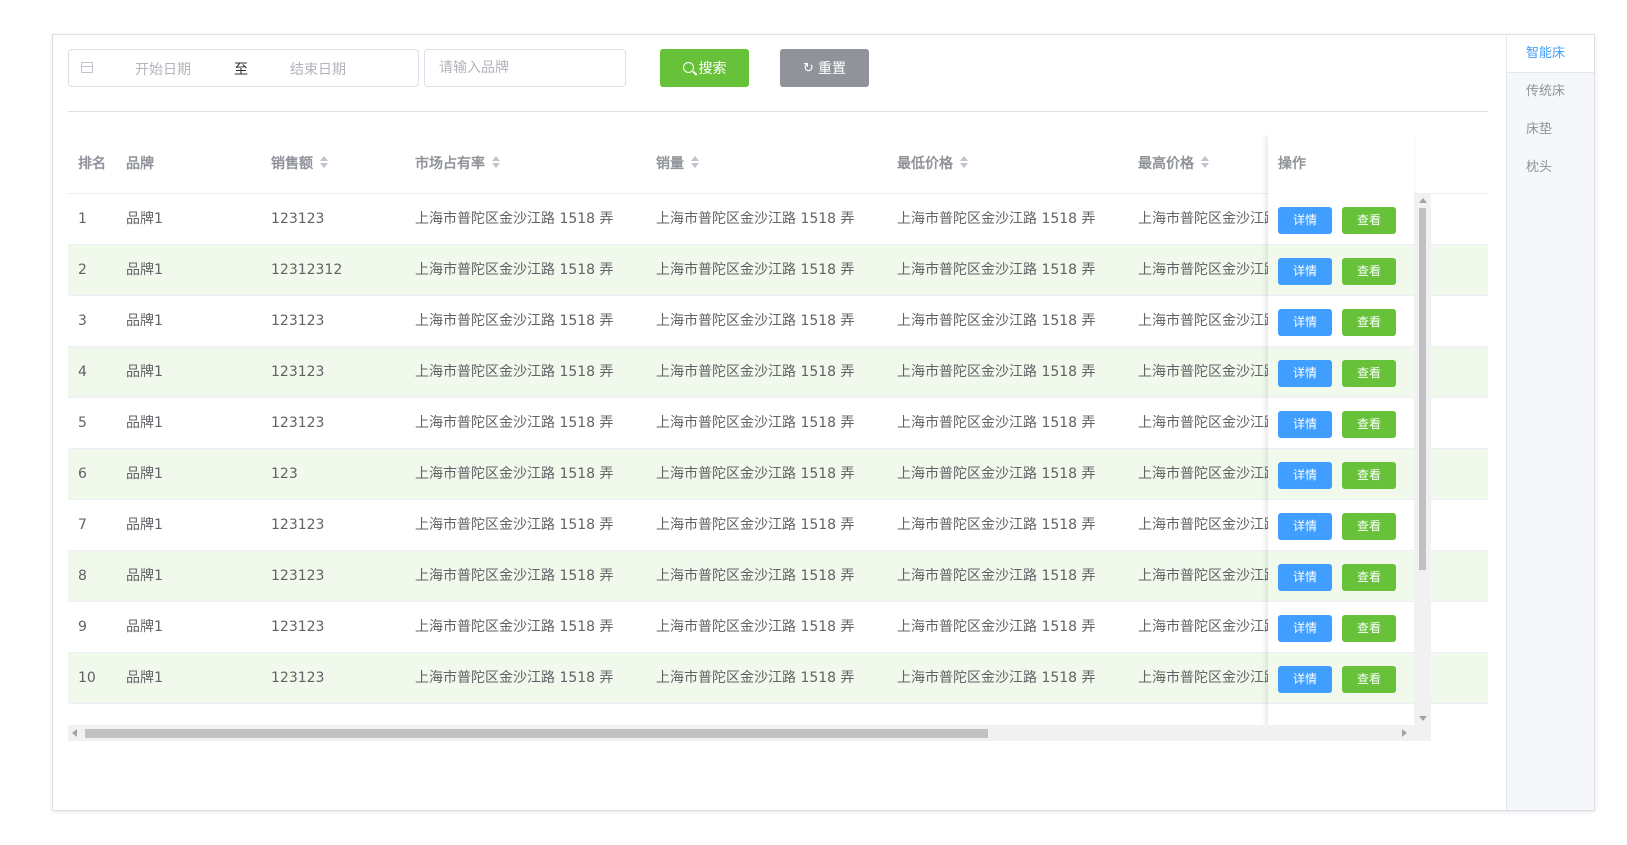  I want to click on scroll-up-icon, so click(1423, 200).